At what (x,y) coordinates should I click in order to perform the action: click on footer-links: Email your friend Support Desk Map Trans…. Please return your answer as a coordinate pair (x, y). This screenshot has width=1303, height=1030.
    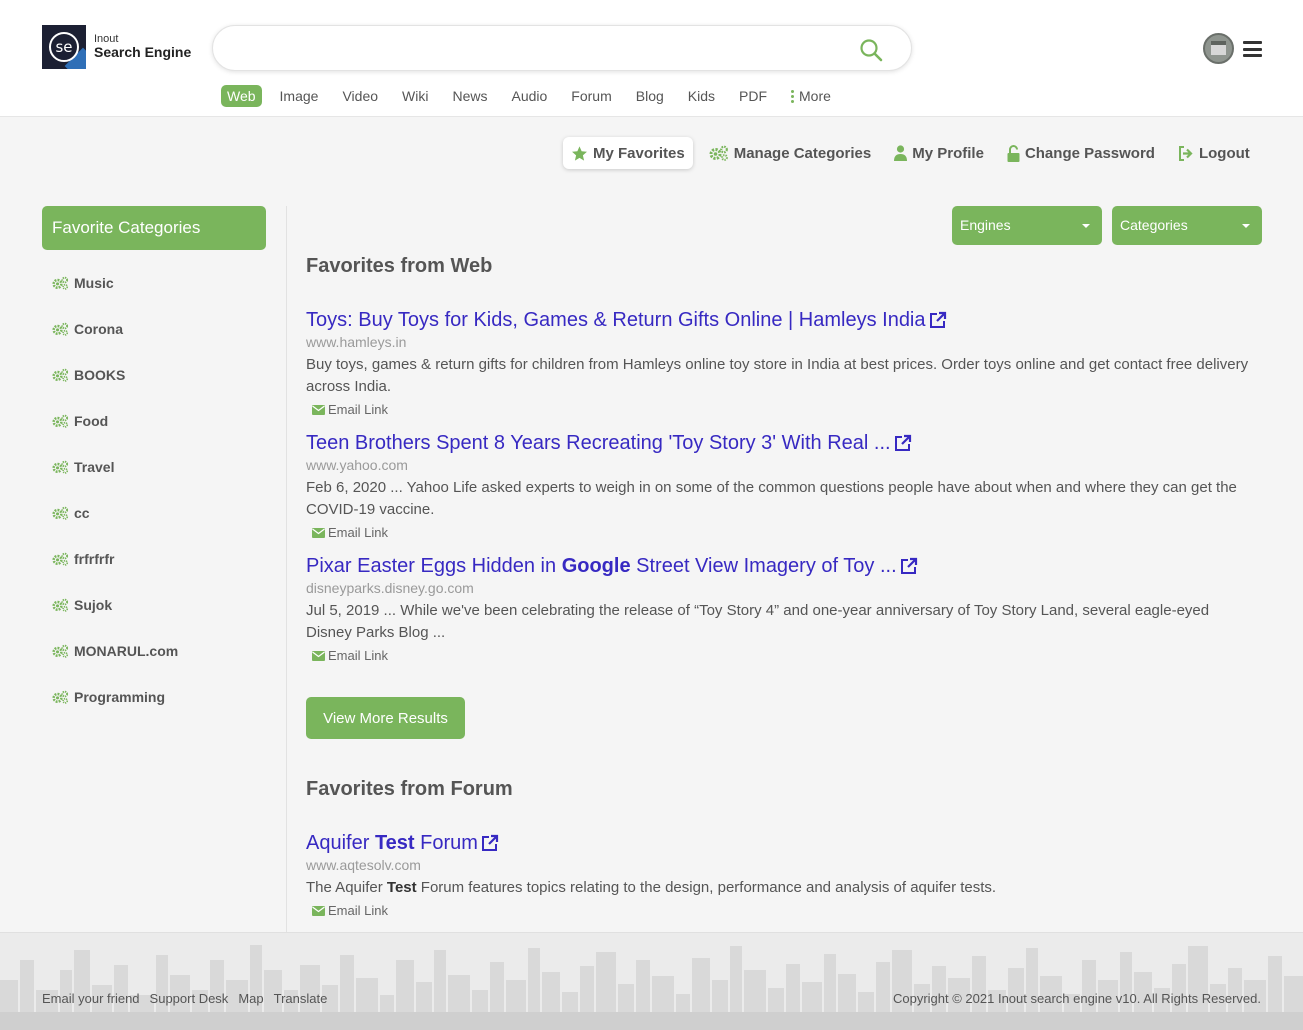
    Looking at the image, I should click on (189, 998).